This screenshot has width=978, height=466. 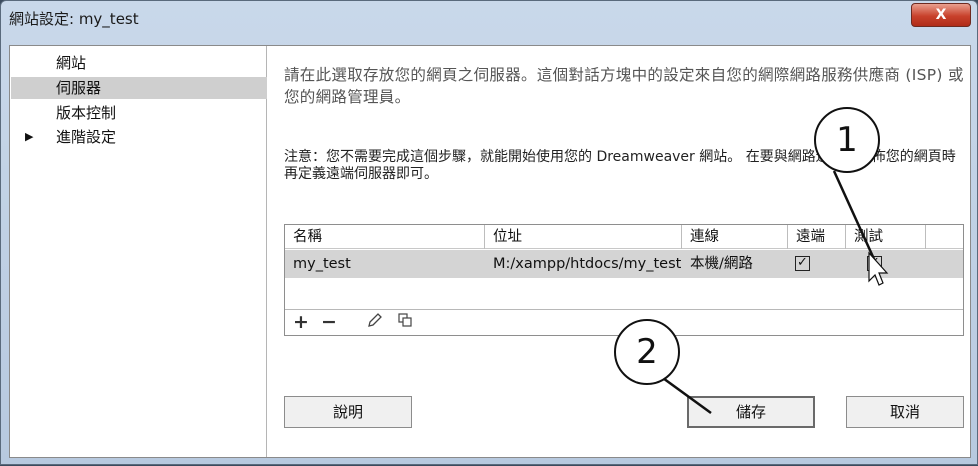 What do you see at coordinates (735, 237) in the screenshot?
I see `column-header-connection: 連線` at bounding box center [735, 237].